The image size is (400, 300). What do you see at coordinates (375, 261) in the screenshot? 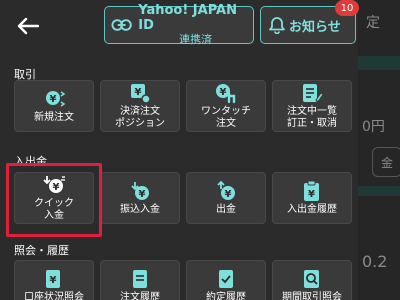
I see `background-text: 0.2` at bounding box center [375, 261].